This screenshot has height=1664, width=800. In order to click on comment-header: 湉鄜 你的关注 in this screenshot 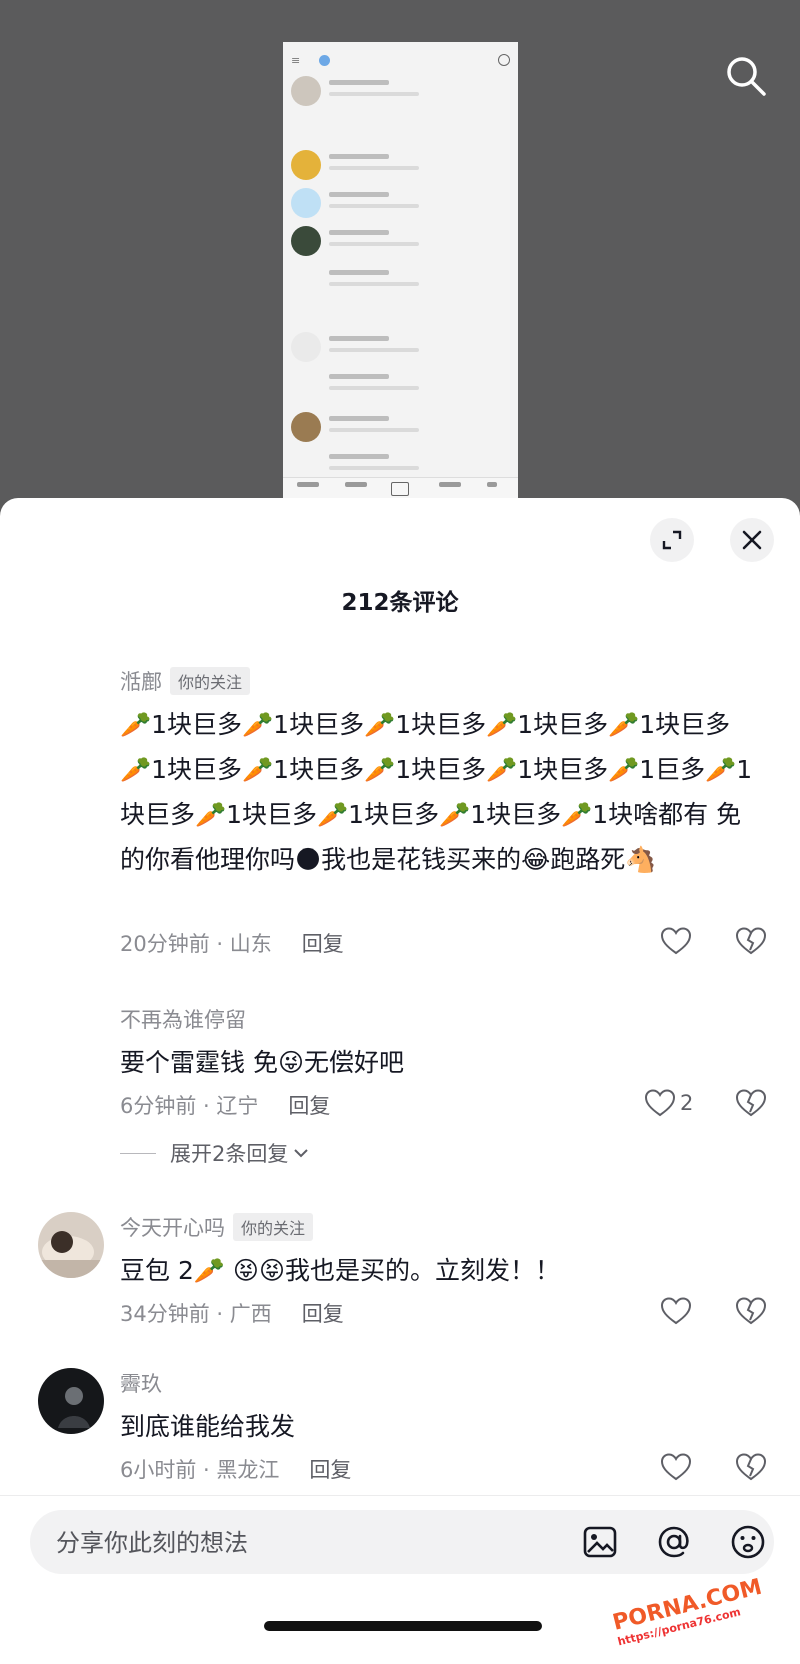, I will do `click(185, 681)`.